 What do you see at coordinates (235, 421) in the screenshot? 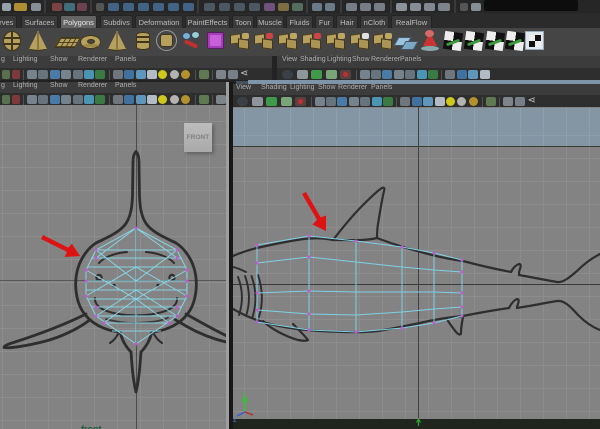
I see `svg-text: Z` at bounding box center [235, 421].